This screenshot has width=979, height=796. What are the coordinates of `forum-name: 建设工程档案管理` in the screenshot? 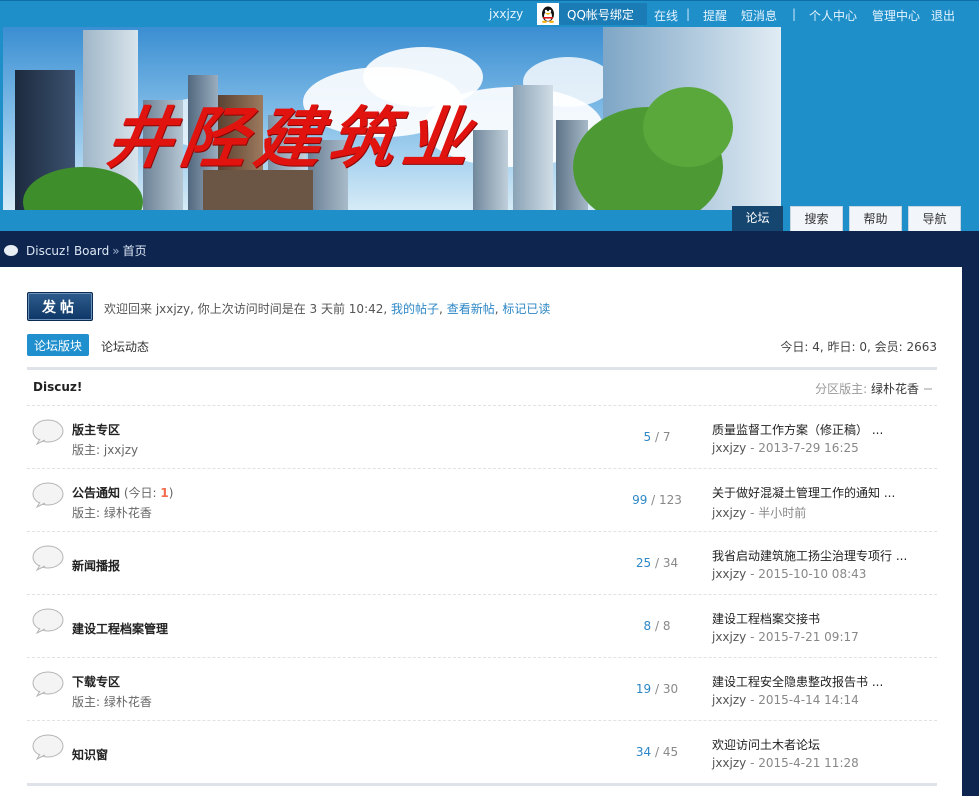 It's located at (120, 628).